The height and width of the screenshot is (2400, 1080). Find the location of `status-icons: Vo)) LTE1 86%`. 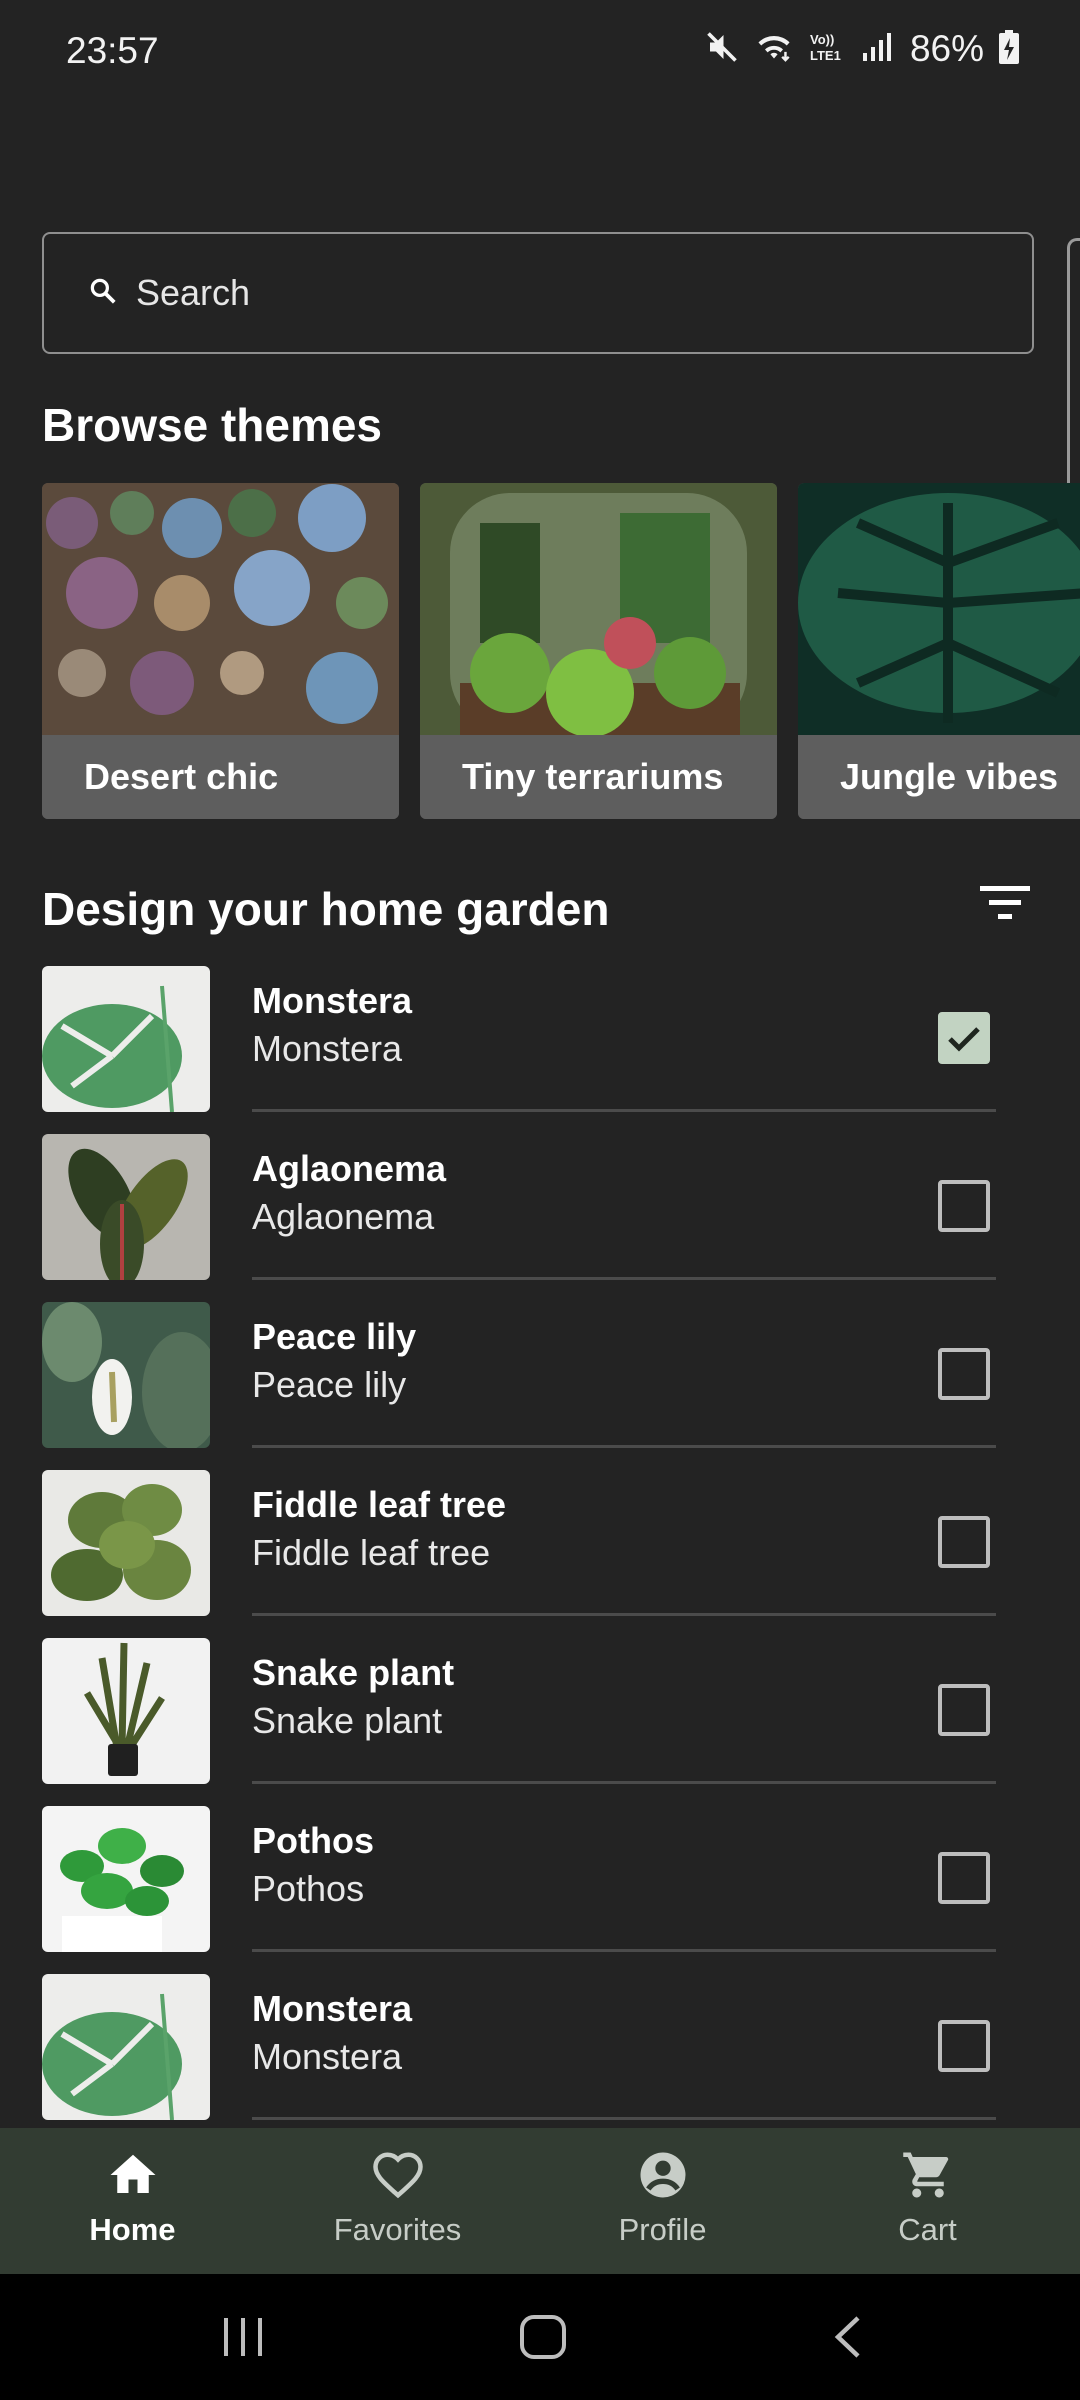

status-icons: Vo)) LTE1 86% is located at coordinates (862, 49).